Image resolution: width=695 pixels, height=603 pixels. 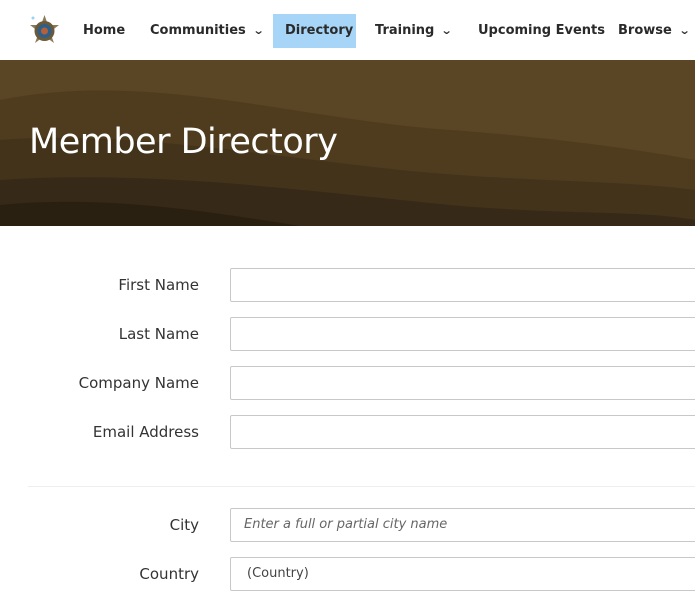 What do you see at coordinates (319, 30) in the screenshot?
I see `nav-directory-label: Directory` at bounding box center [319, 30].